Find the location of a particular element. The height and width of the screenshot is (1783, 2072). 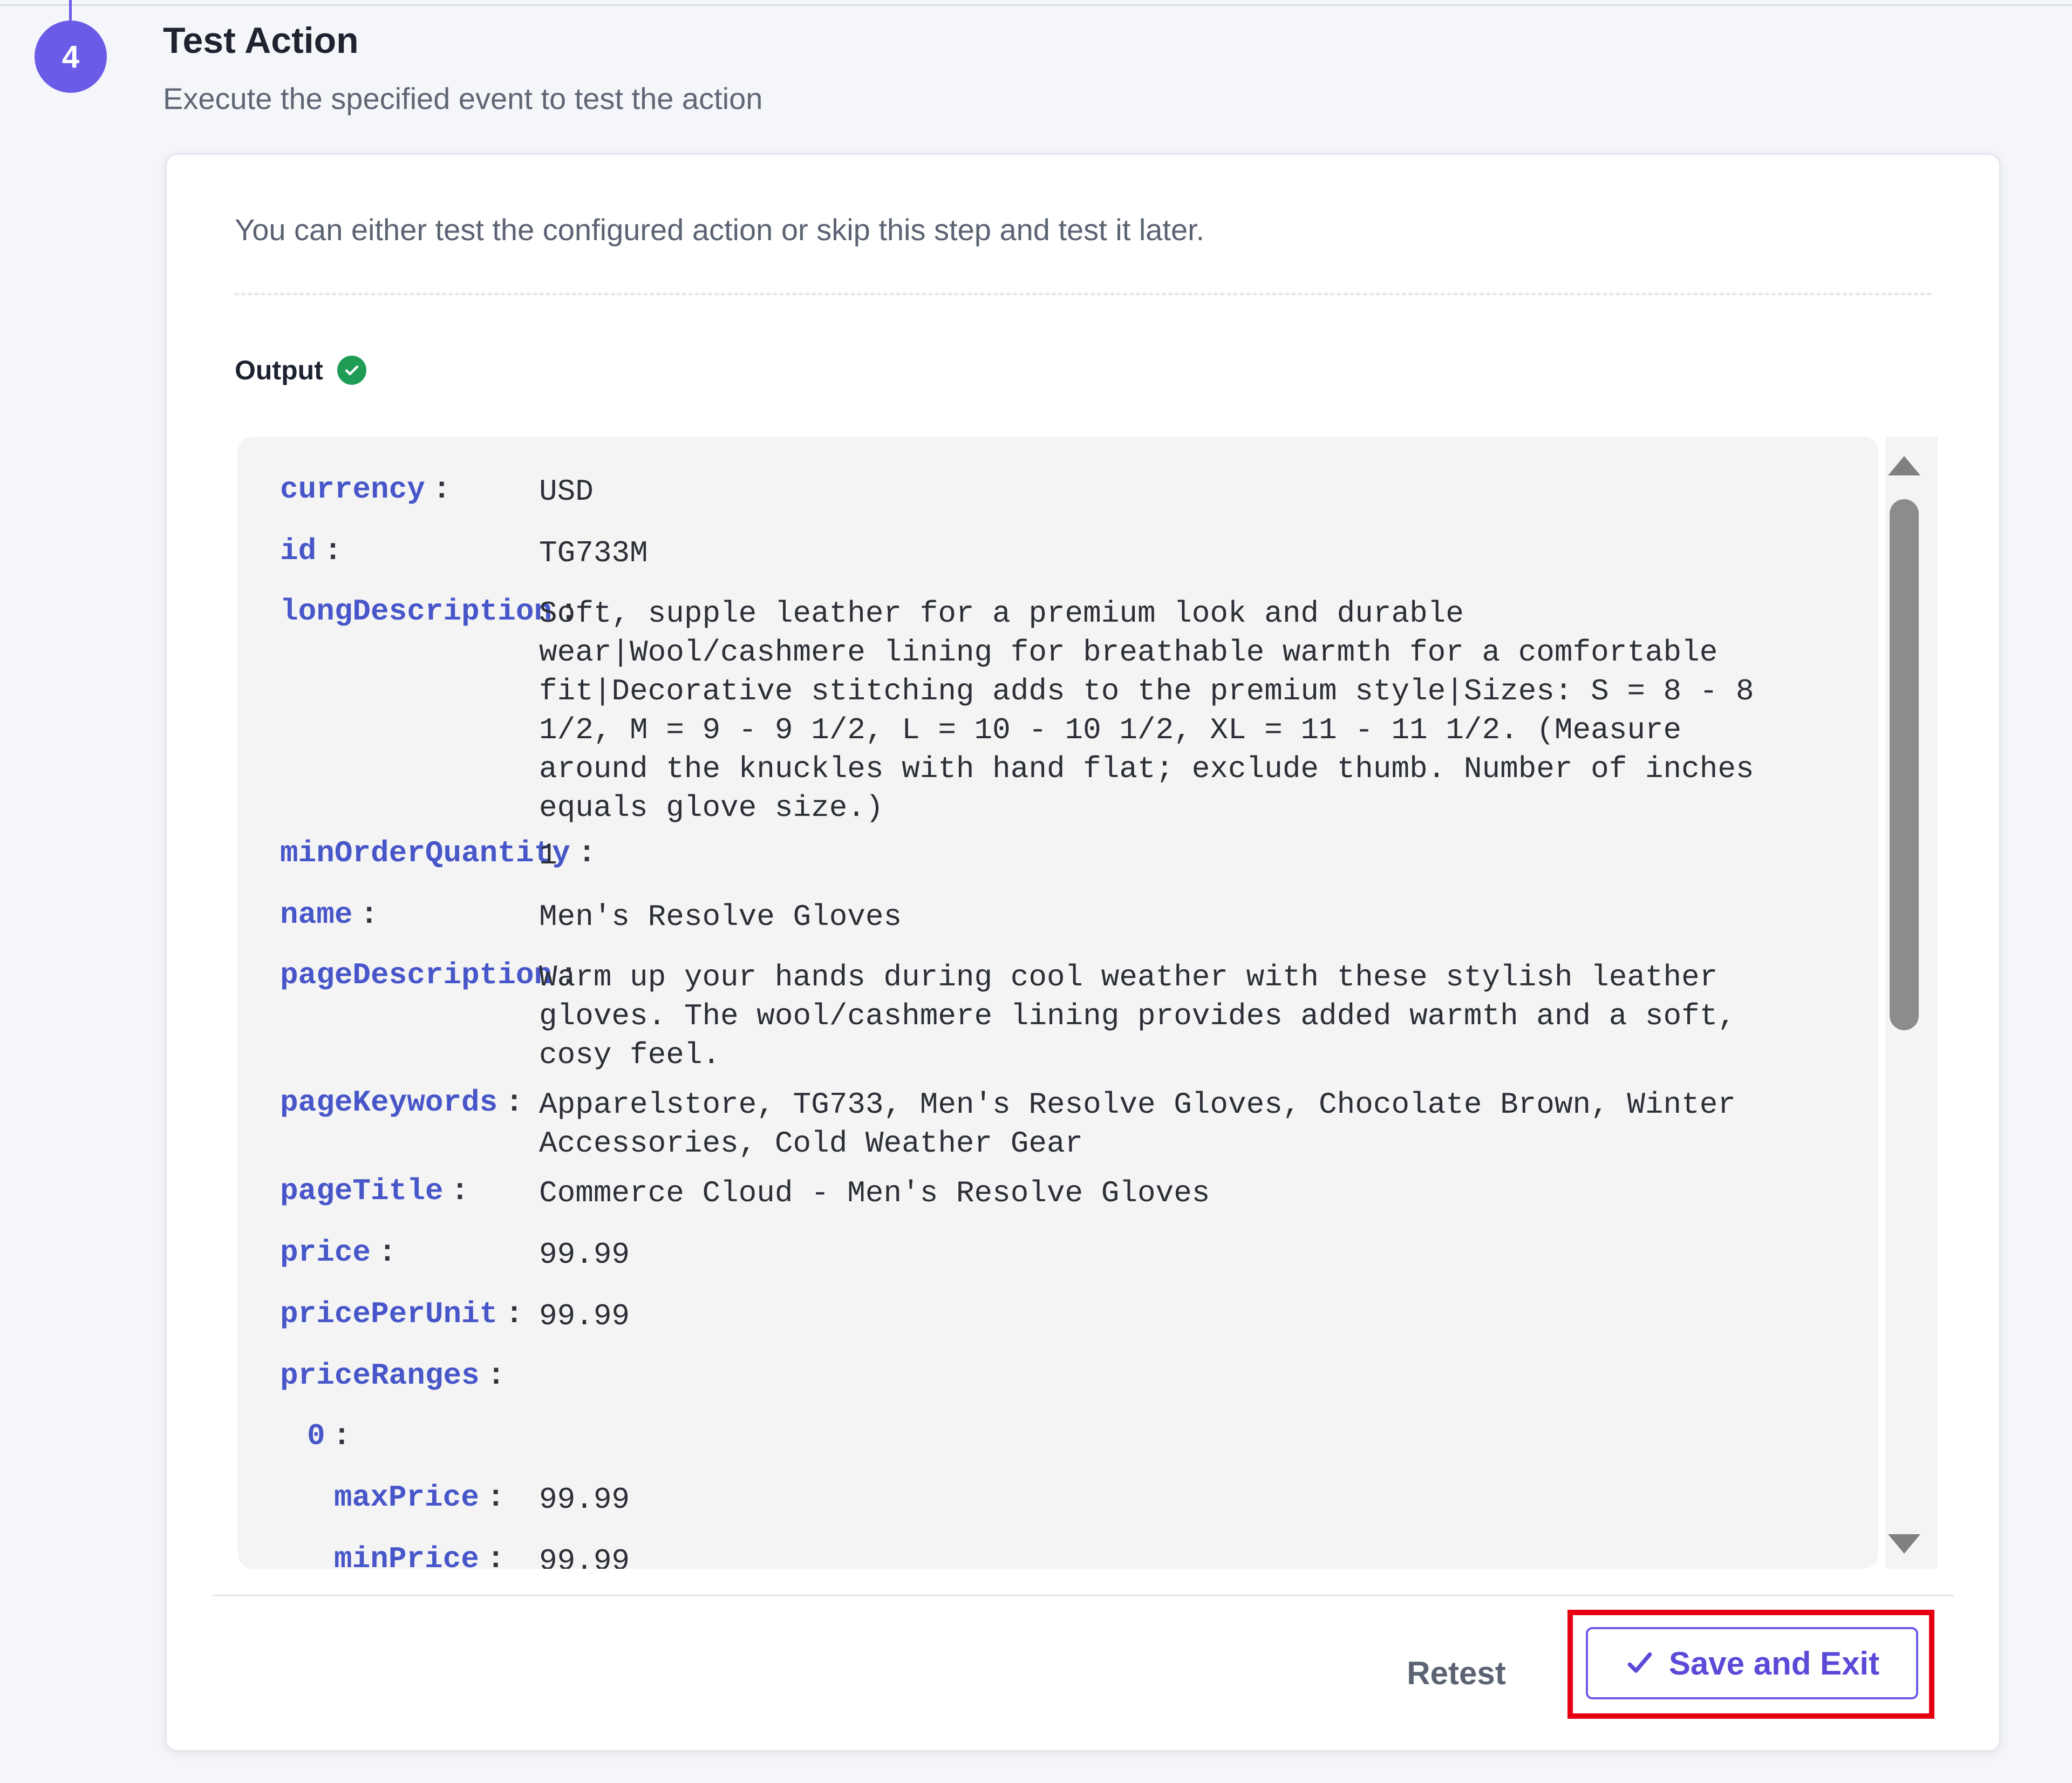

output-key: pageTitle is located at coordinates (362, 1191).